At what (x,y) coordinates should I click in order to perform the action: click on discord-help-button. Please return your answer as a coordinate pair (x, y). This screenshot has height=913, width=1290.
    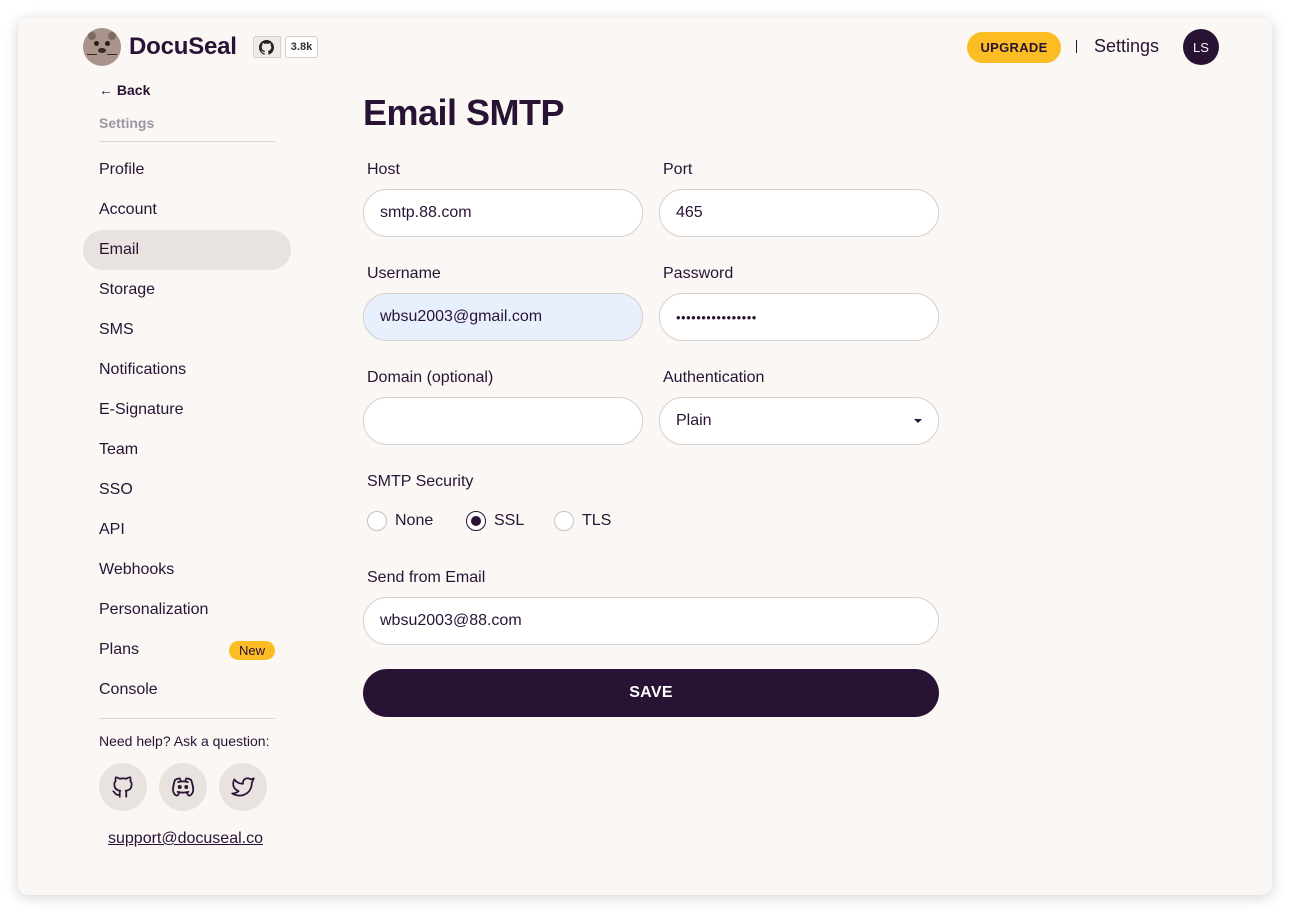
    Looking at the image, I should click on (183, 787).